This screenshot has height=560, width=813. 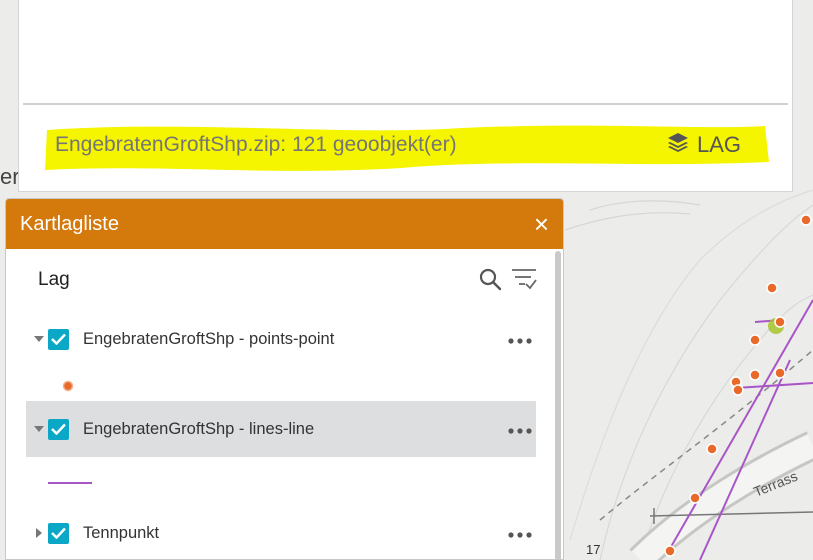 What do you see at coordinates (490, 281) in the screenshot?
I see `search-icon` at bounding box center [490, 281].